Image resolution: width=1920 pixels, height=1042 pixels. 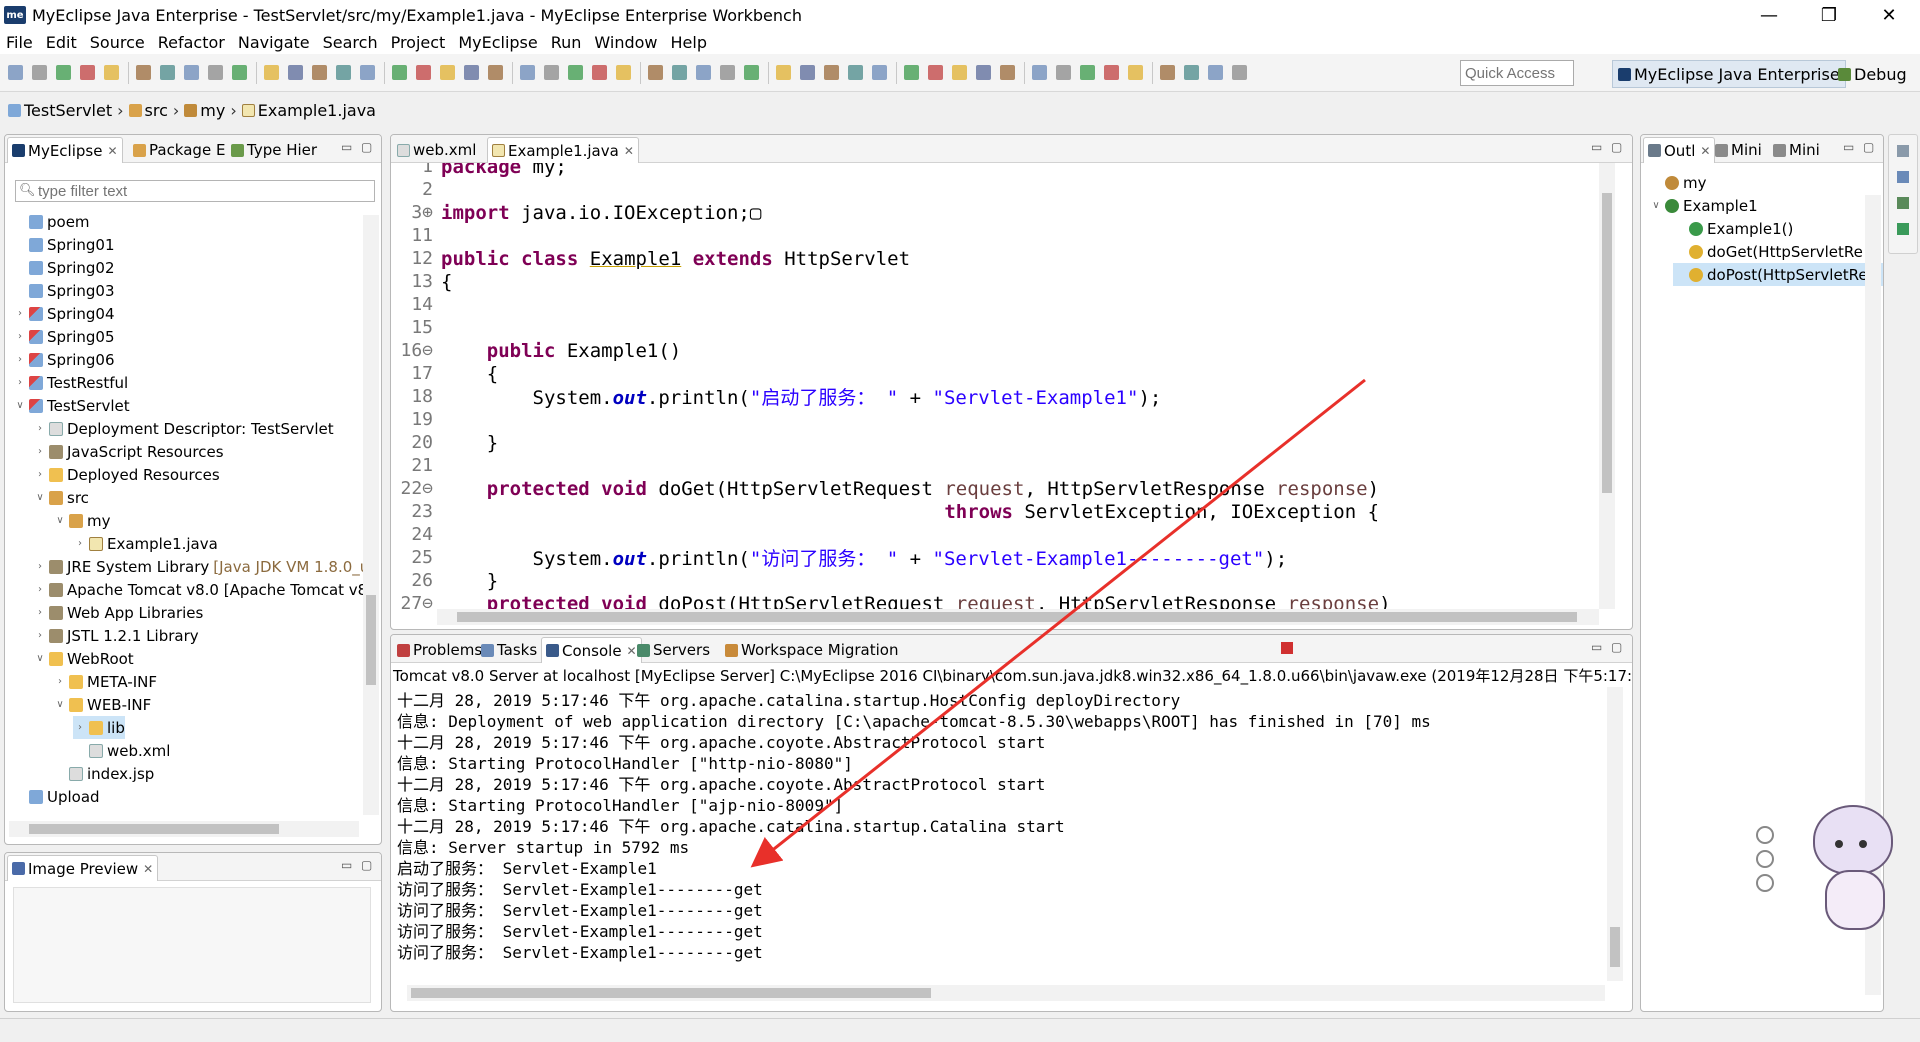 I want to click on tab-image-preview: Image Preview ✕, so click(x=83, y=868).